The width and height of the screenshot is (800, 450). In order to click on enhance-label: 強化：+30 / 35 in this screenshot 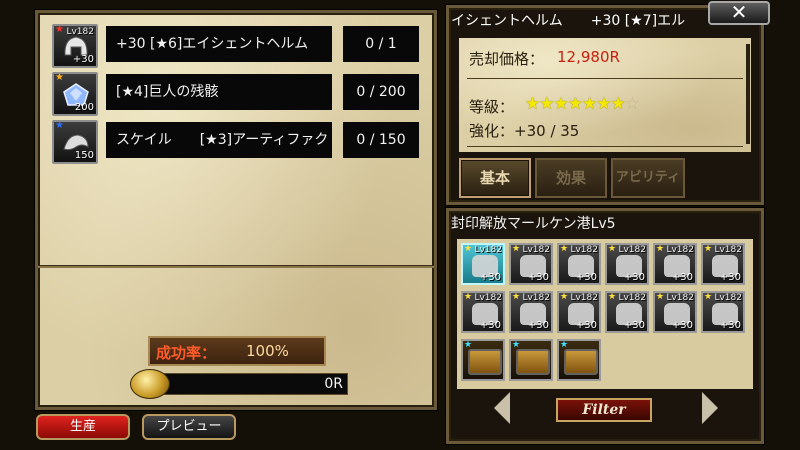, I will do `click(524, 130)`.